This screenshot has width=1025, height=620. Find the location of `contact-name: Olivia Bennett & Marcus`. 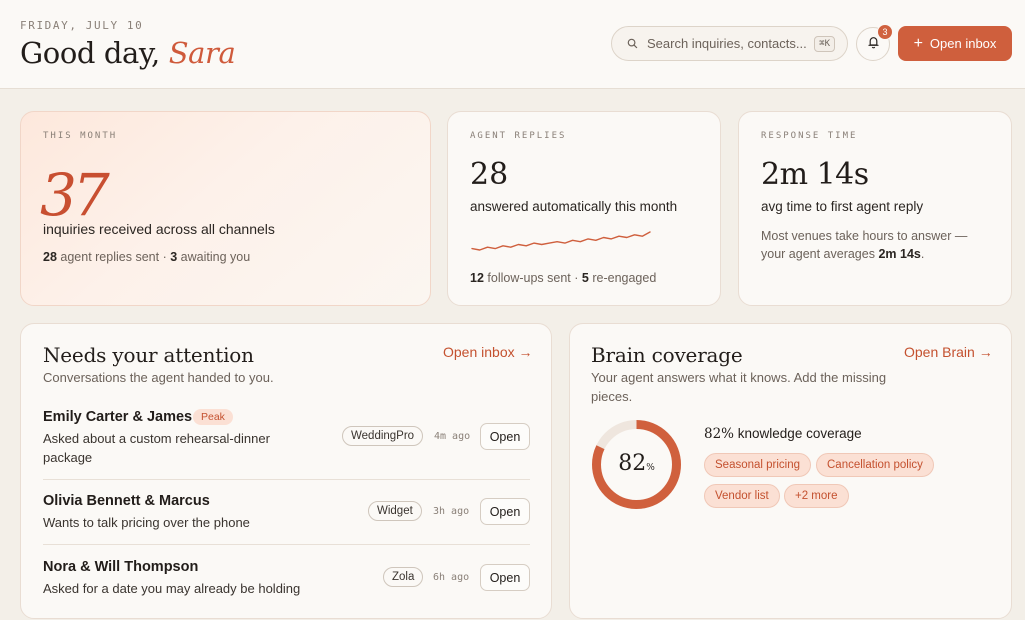

contact-name: Olivia Bennett & Marcus is located at coordinates (126, 501).